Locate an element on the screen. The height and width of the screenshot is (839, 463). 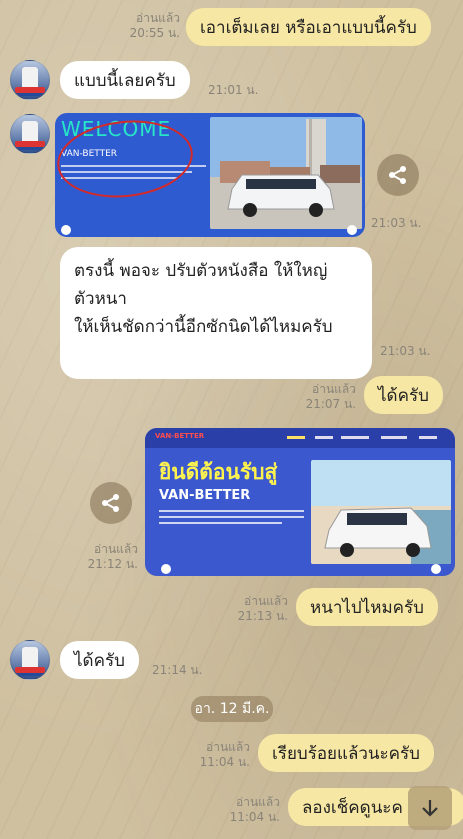
message-text: เอาเต็มเลย หรือเอาแบบนี้ครับ is located at coordinates (308, 27).